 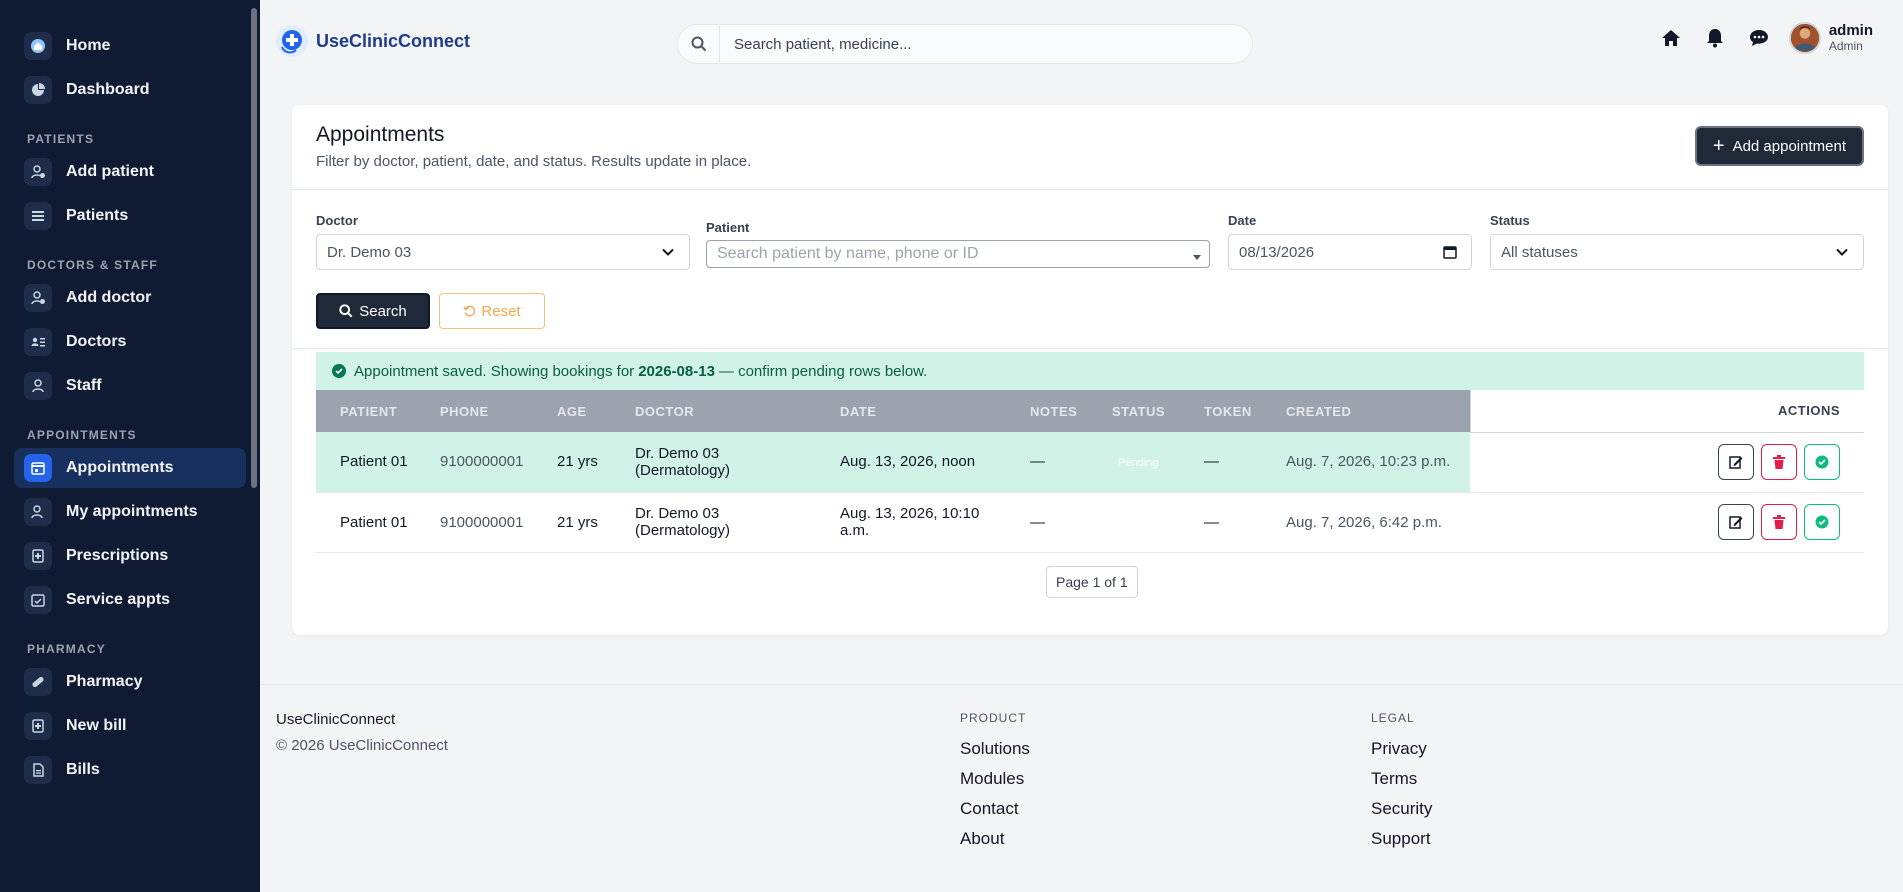 I want to click on sidebar-item-staff: Staff, so click(x=130, y=386).